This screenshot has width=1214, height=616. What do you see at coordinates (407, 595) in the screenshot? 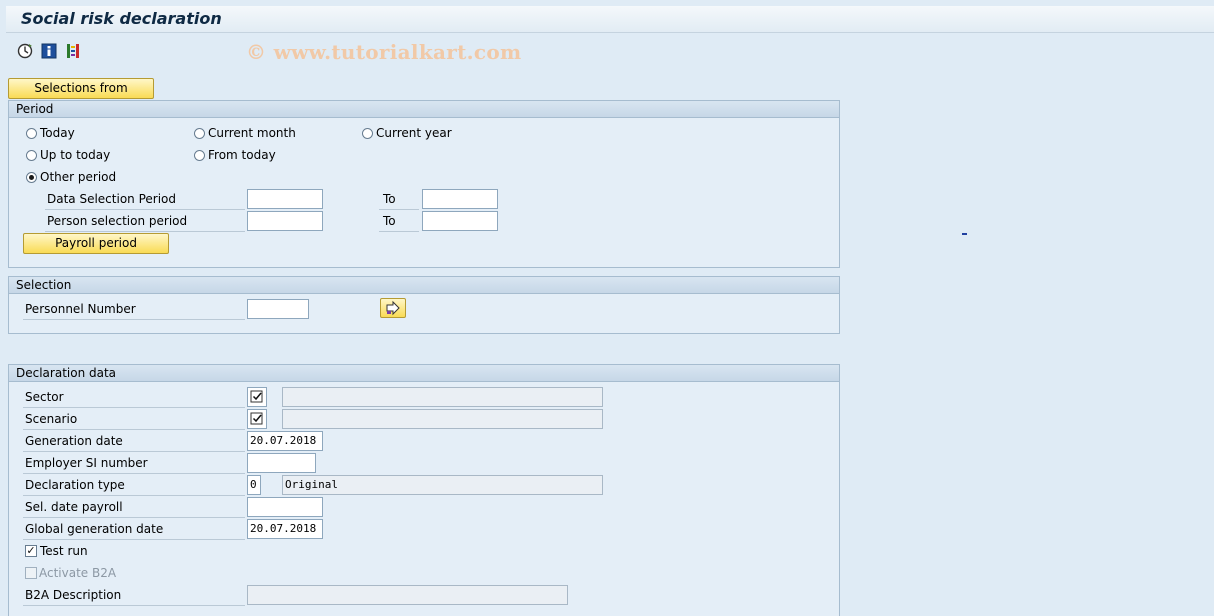
I see `b2a-description-input` at bounding box center [407, 595].